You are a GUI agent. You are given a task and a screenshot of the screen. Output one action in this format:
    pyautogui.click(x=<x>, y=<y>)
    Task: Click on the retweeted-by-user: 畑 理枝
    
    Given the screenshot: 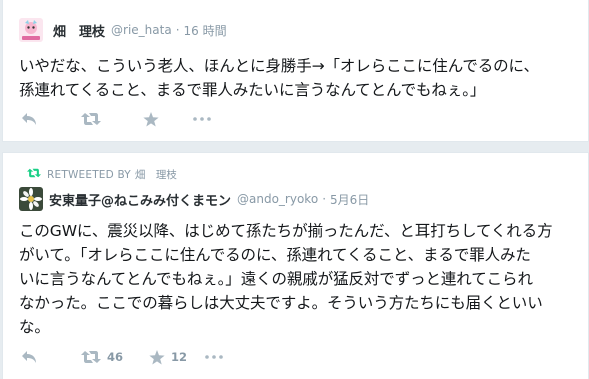 What is the action you would take?
    pyautogui.click(x=156, y=174)
    